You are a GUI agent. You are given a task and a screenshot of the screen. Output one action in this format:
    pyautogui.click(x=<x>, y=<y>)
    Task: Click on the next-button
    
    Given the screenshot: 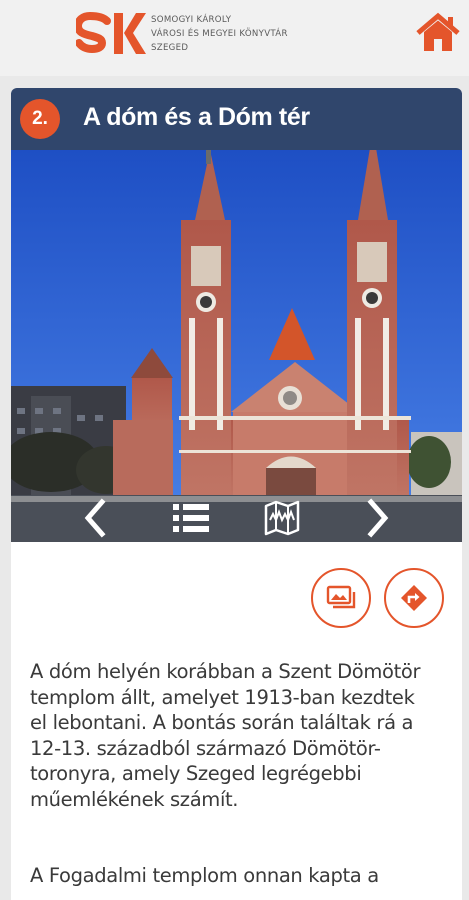 What is the action you would take?
    pyautogui.click(x=378, y=517)
    